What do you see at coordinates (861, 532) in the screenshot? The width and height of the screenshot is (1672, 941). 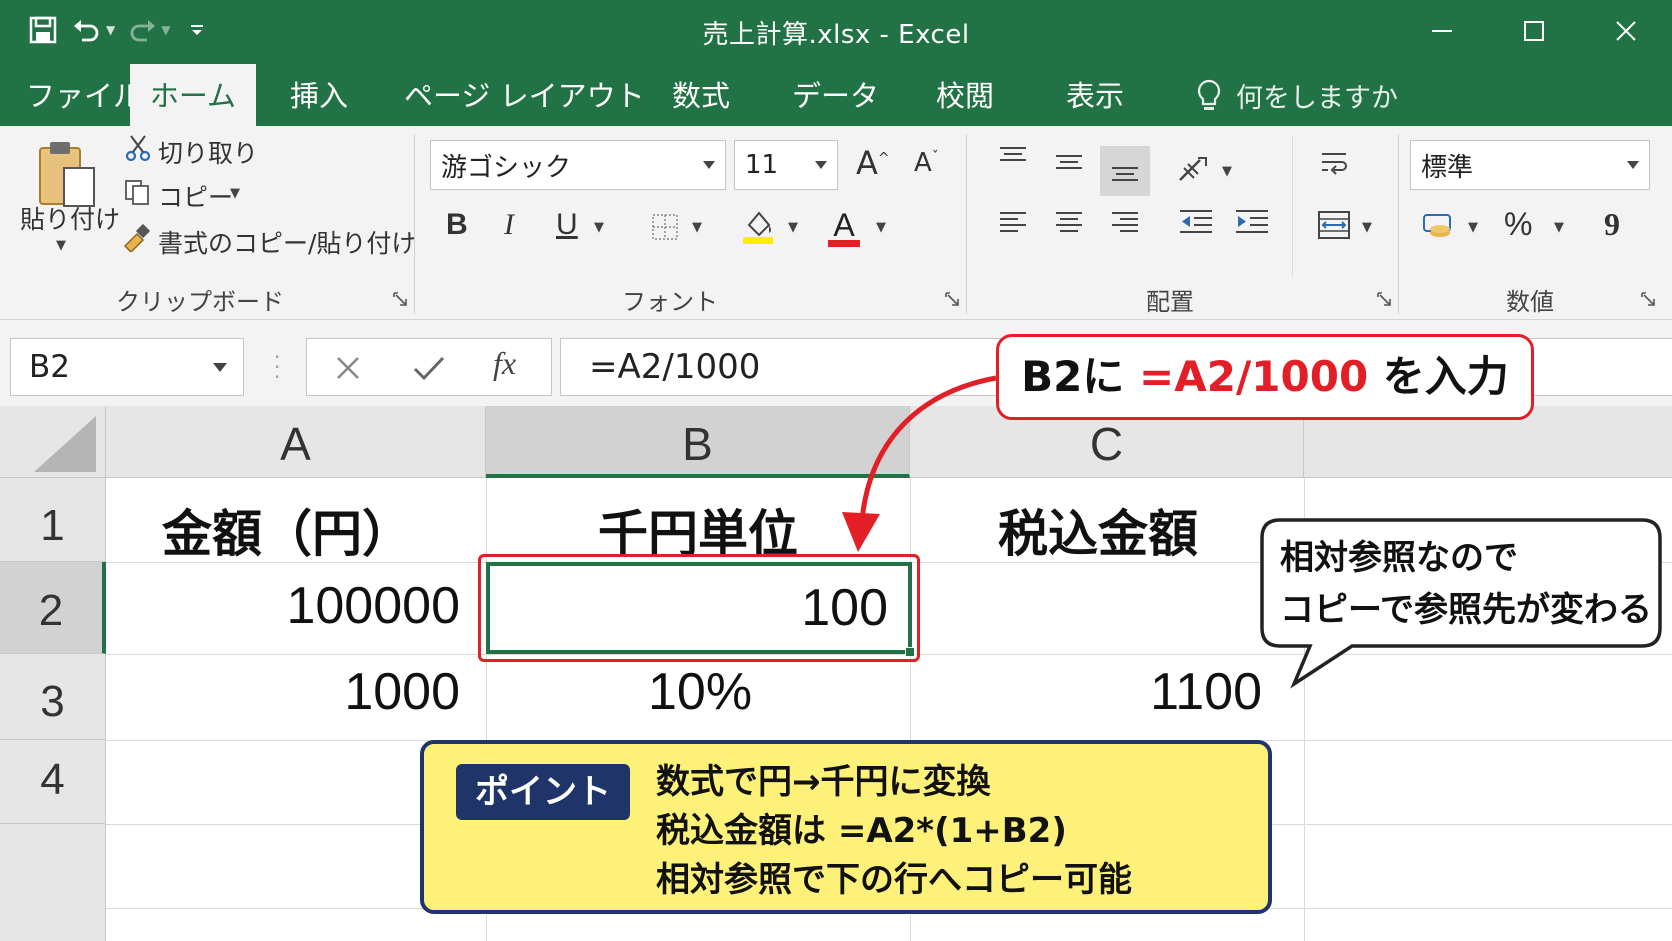 I see `annotation-arrowhead` at bounding box center [861, 532].